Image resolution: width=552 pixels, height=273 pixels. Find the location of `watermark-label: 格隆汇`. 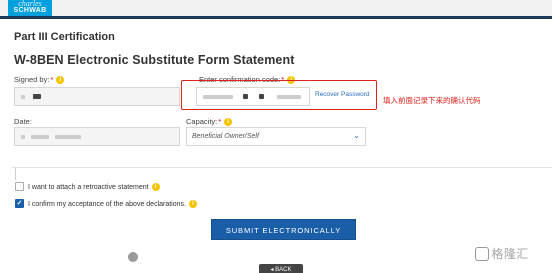

watermark-label: 格隆汇 is located at coordinates (510, 254).